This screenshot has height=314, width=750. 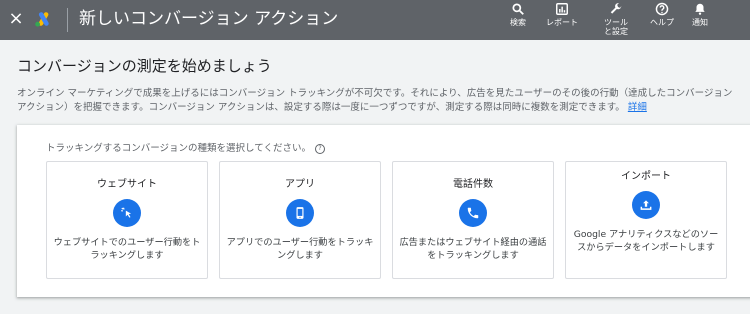 What do you see at coordinates (300, 184) in the screenshot?
I see `card-app-title: アプリ` at bounding box center [300, 184].